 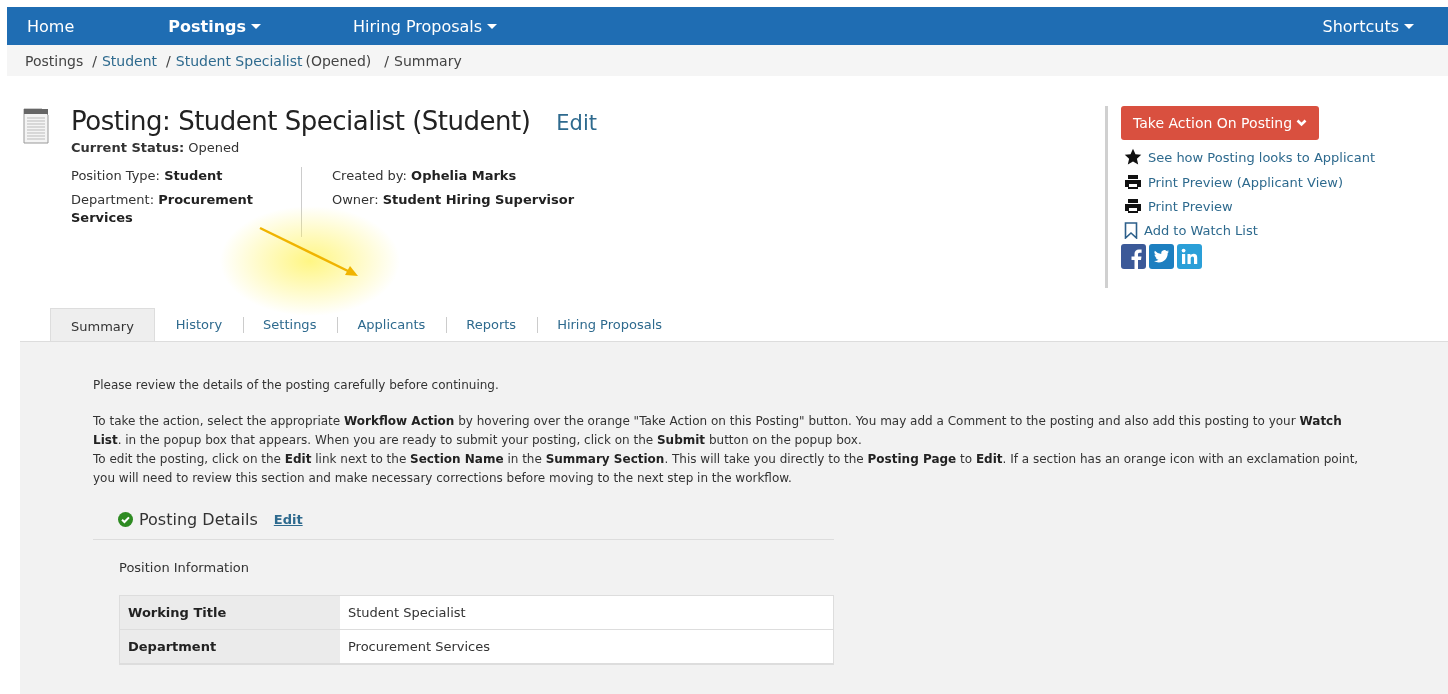 I want to click on instruction-paragraph: To take the action, select the appropriate Workflow Action by hovering over the orange "Take Action on this Posting" button. You may add a Comment to the posting and also add this posting to your Watch List. in the popup box that appears. When you are ready to submit your posting, click on the Submit button on the popup box., so click(x=718, y=431).